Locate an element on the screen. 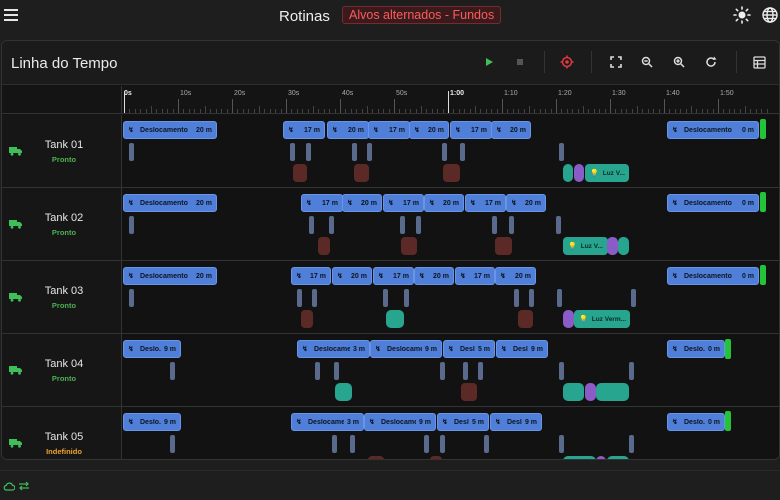 This screenshot has width=780, height=500. tank-label: Tank 04 Pronto is located at coordinates (62, 370).